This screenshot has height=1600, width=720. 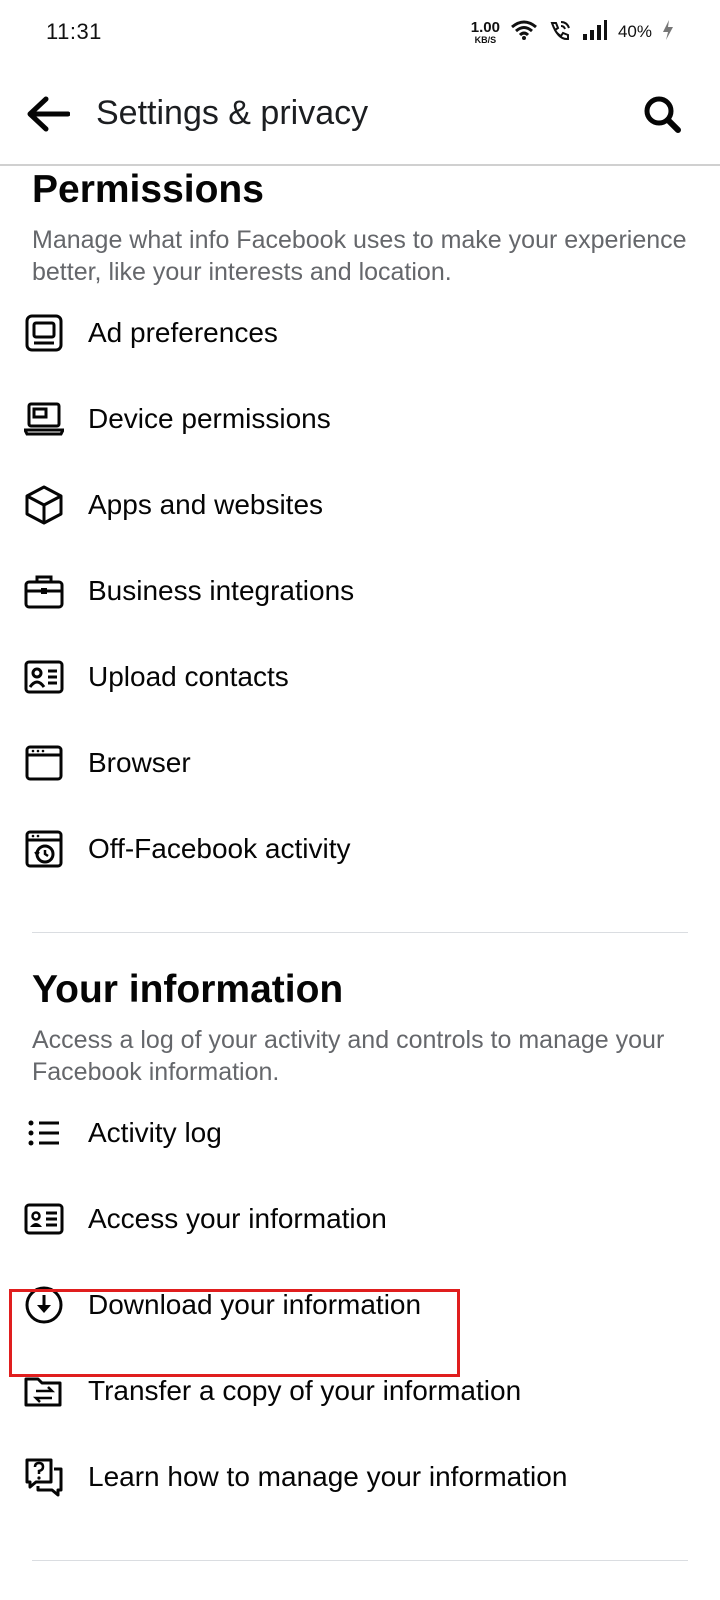 What do you see at coordinates (44, 1391) in the screenshot?
I see `transfer-folder-icon` at bounding box center [44, 1391].